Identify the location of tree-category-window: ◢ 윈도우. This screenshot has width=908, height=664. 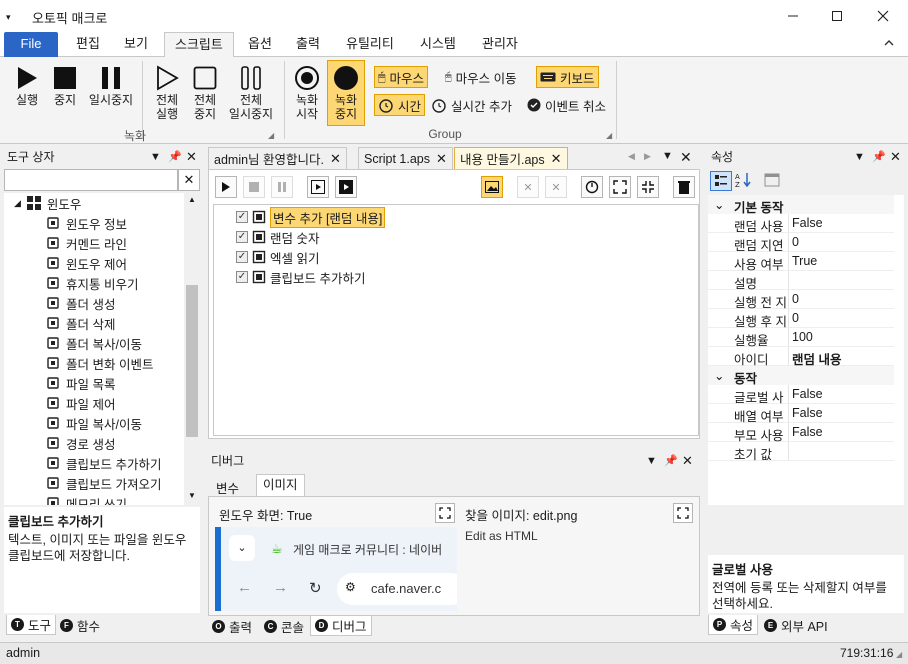
(47, 203).